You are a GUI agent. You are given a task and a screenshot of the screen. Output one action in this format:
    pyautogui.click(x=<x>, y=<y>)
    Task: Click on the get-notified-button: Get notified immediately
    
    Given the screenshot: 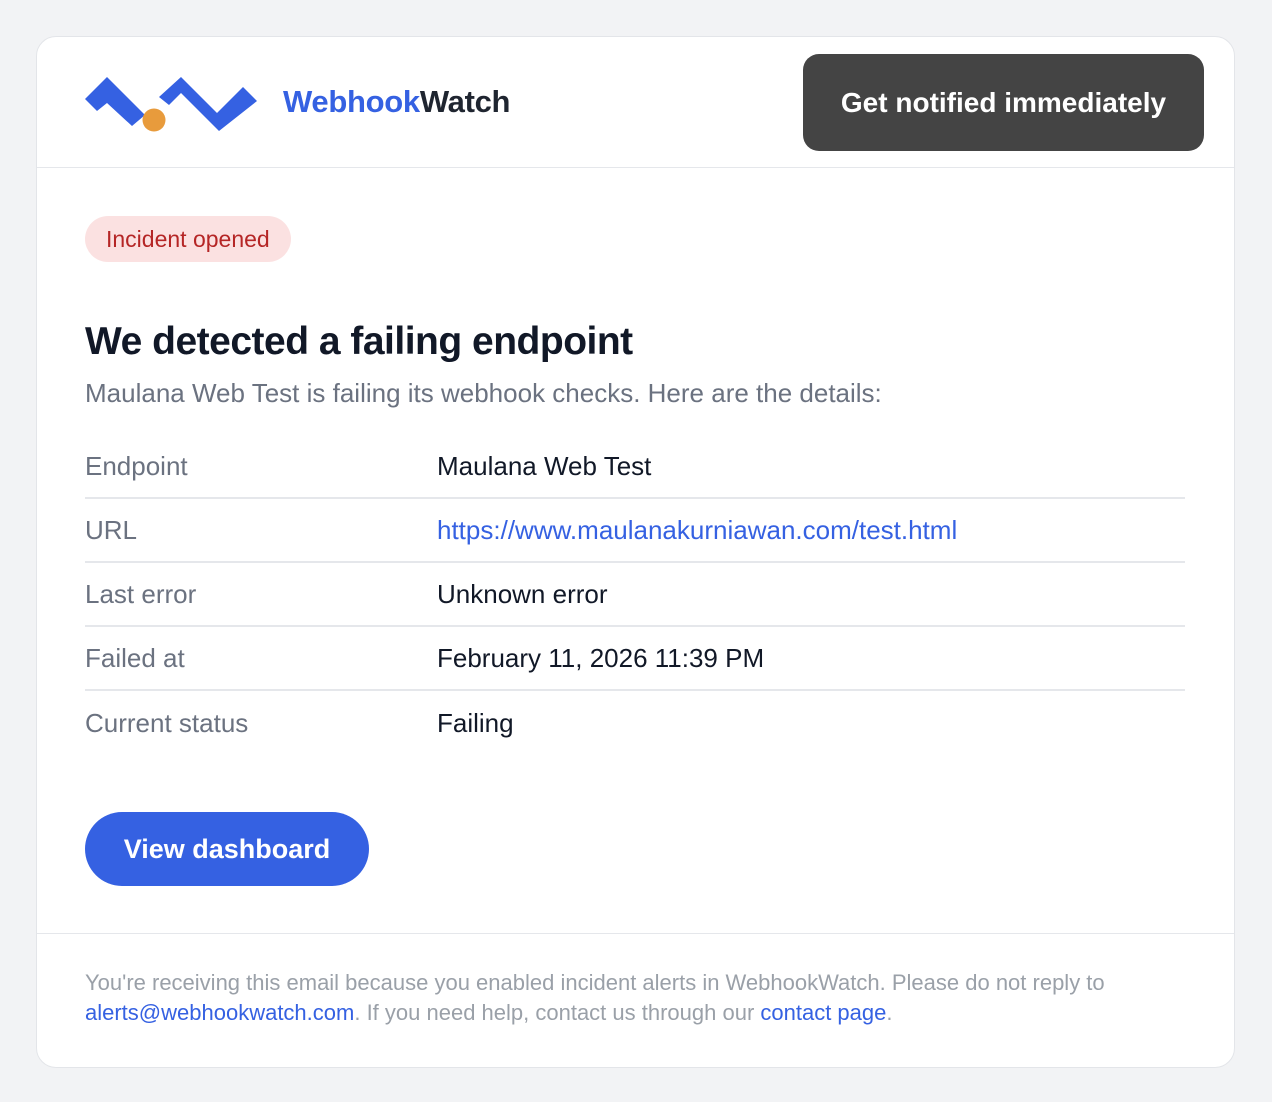 What is the action you would take?
    pyautogui.click(x=1003, y=102)
    